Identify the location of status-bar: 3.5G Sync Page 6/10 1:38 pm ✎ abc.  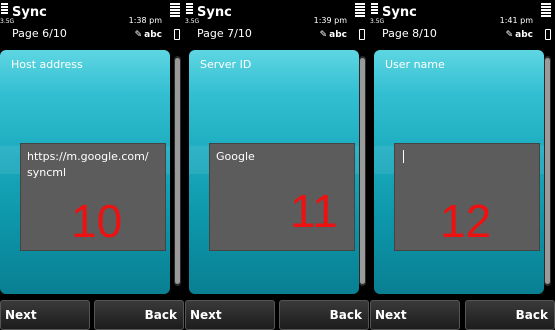
(92, 25).